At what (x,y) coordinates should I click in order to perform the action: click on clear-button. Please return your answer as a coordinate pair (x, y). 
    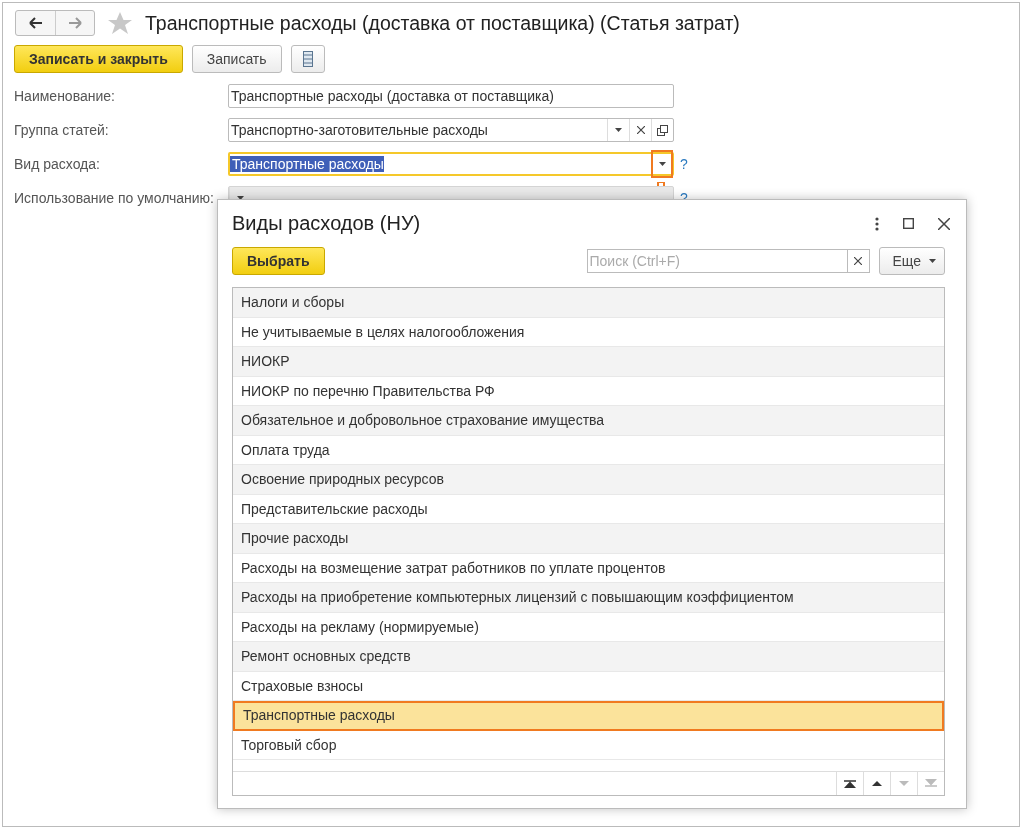
    Looking at the image, I should click on (858, 261).